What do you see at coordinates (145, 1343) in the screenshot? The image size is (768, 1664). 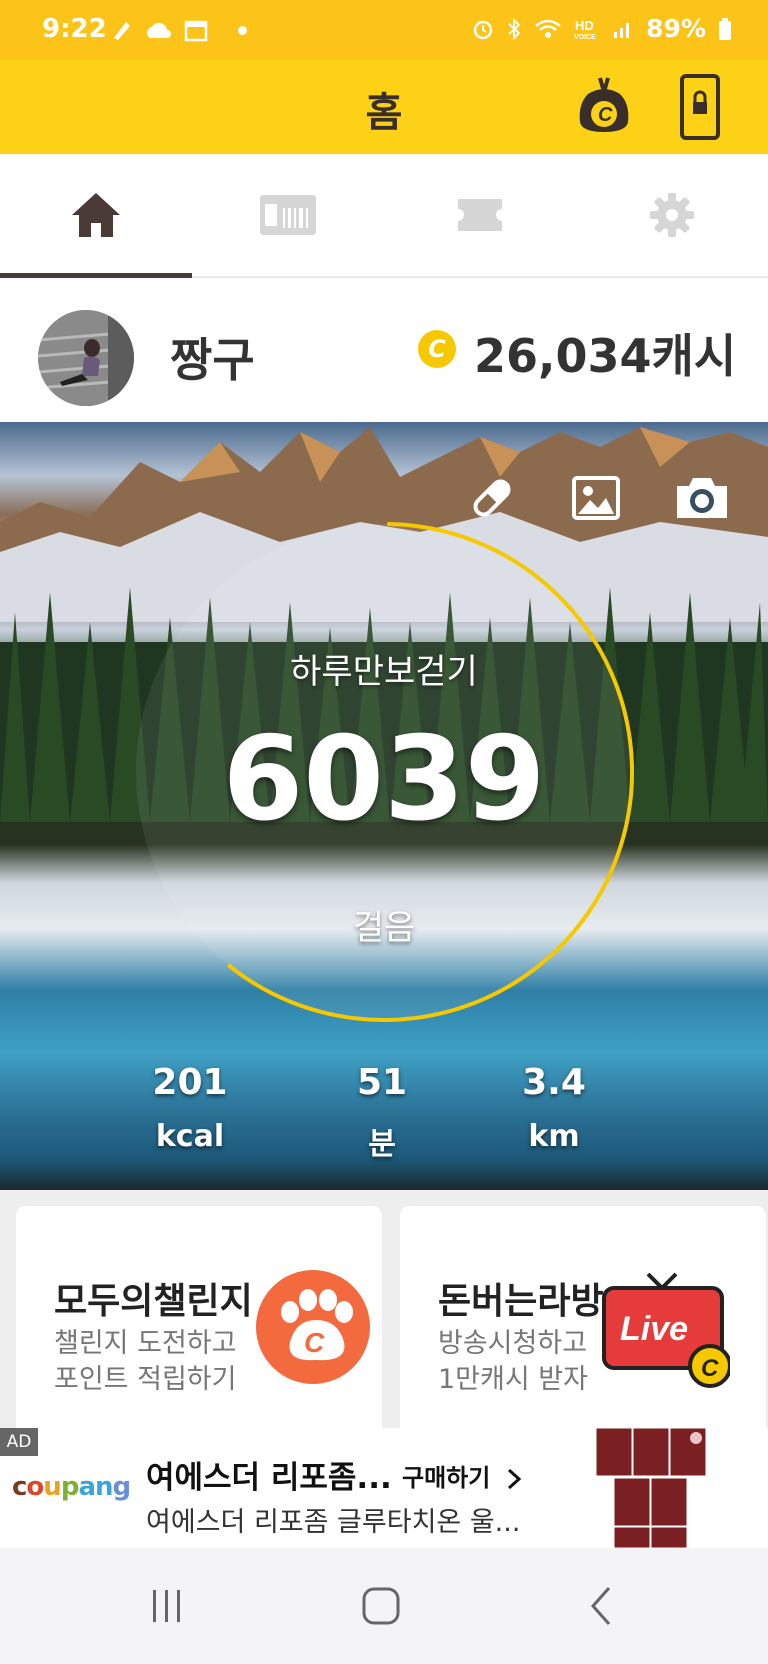 I see `challenge-card-sub1: 챌린지 도전하고` at bounding box center [145, 1343].